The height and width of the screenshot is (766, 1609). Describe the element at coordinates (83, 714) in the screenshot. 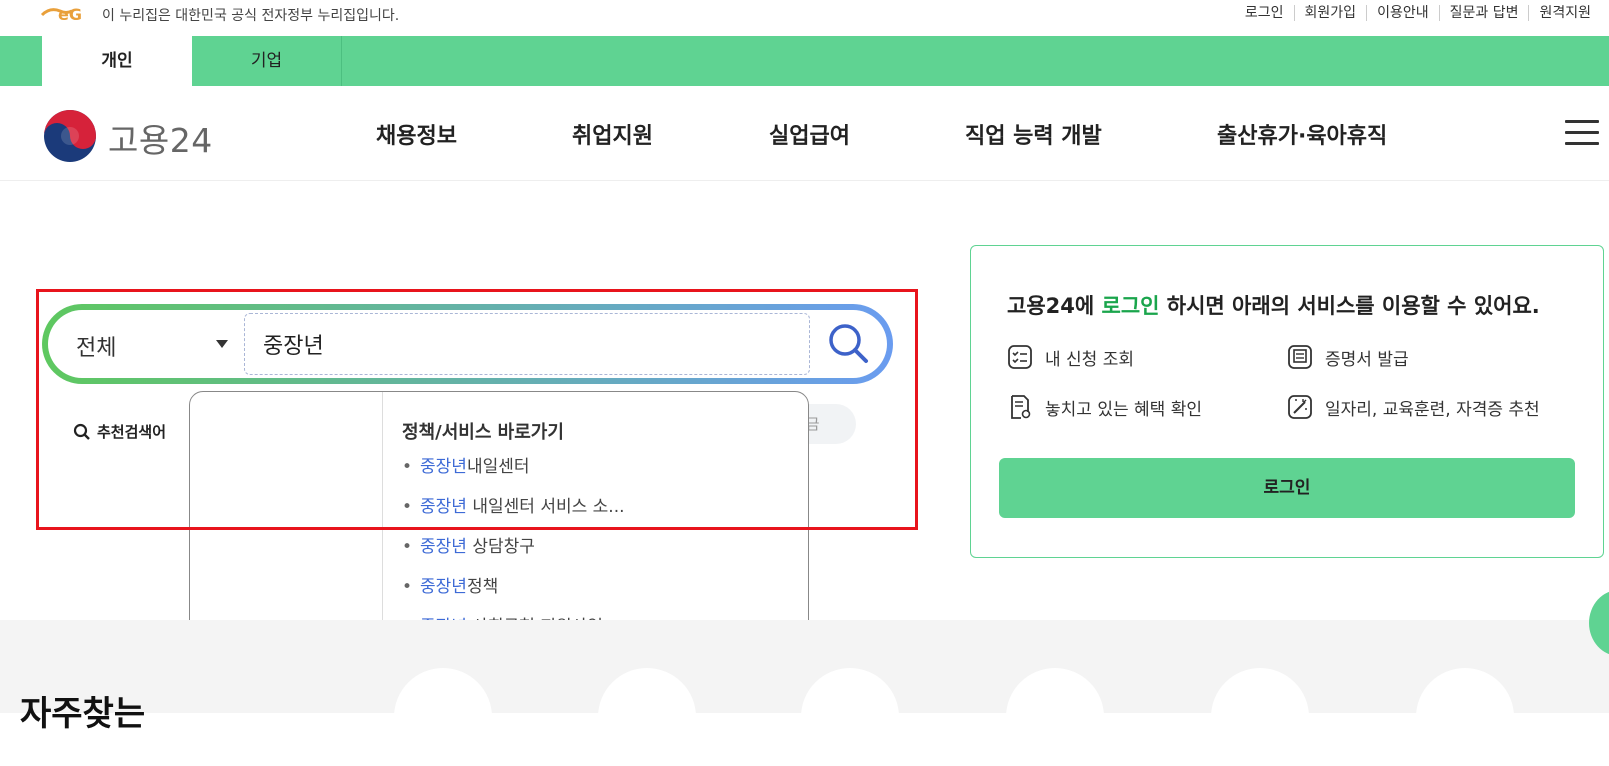

I see `section-title: 자주찾는` at that location.